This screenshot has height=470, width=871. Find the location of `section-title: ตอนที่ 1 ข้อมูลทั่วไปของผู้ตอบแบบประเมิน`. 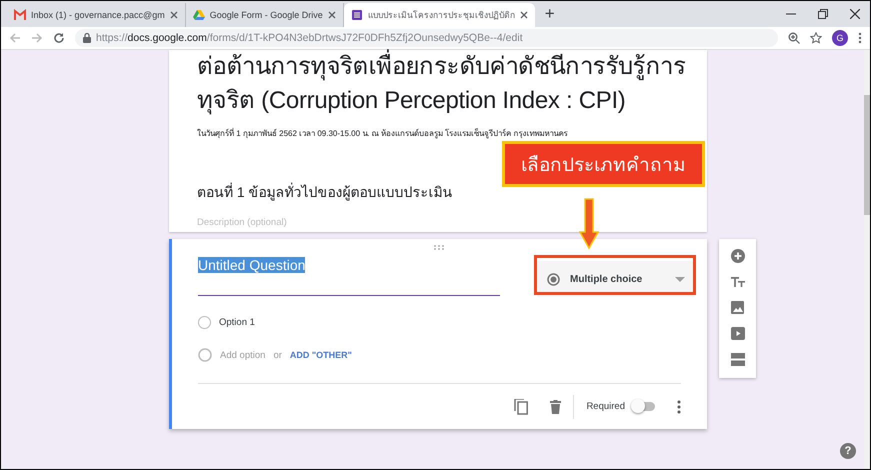

section-title: ตอนที่ 1 ข้อมูลทั่วไปของผู้ตอบแบบประเมิน is located at coordinates (325, 192).